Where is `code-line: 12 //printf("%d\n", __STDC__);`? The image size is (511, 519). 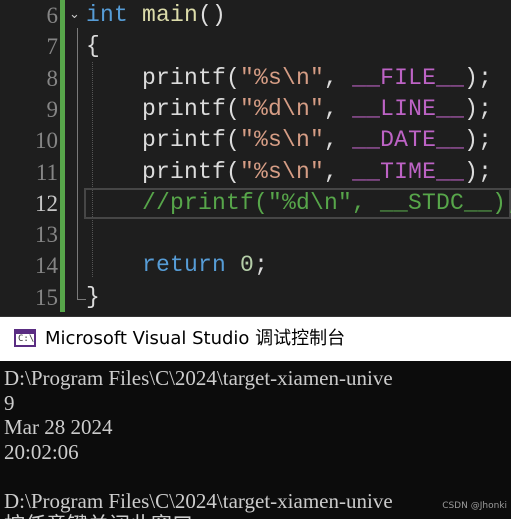
code-line: 12 //printf("%d\n", __STDC__); is located at coordinates (255, 203).